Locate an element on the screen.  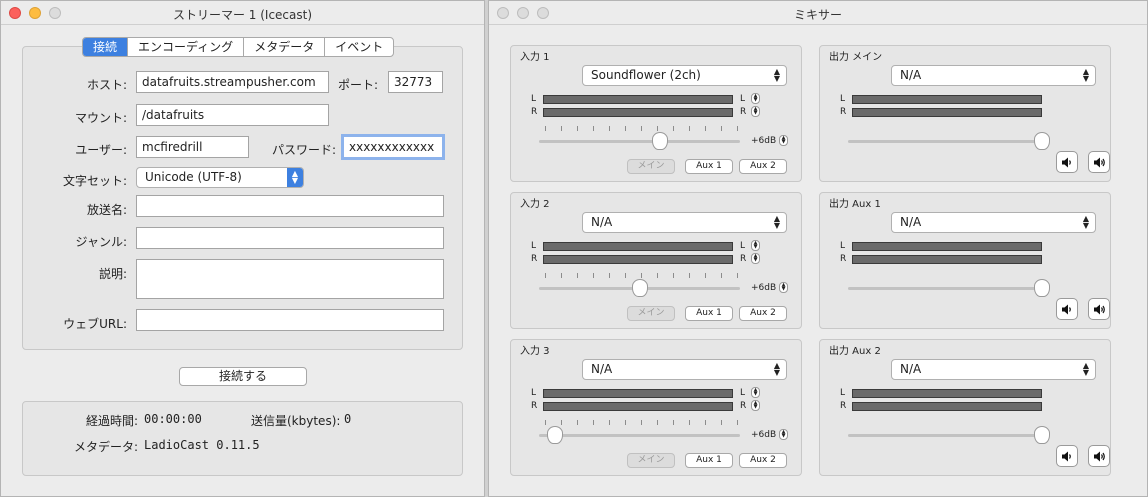
tab-events: イベント is located at coordinates (359, 47).